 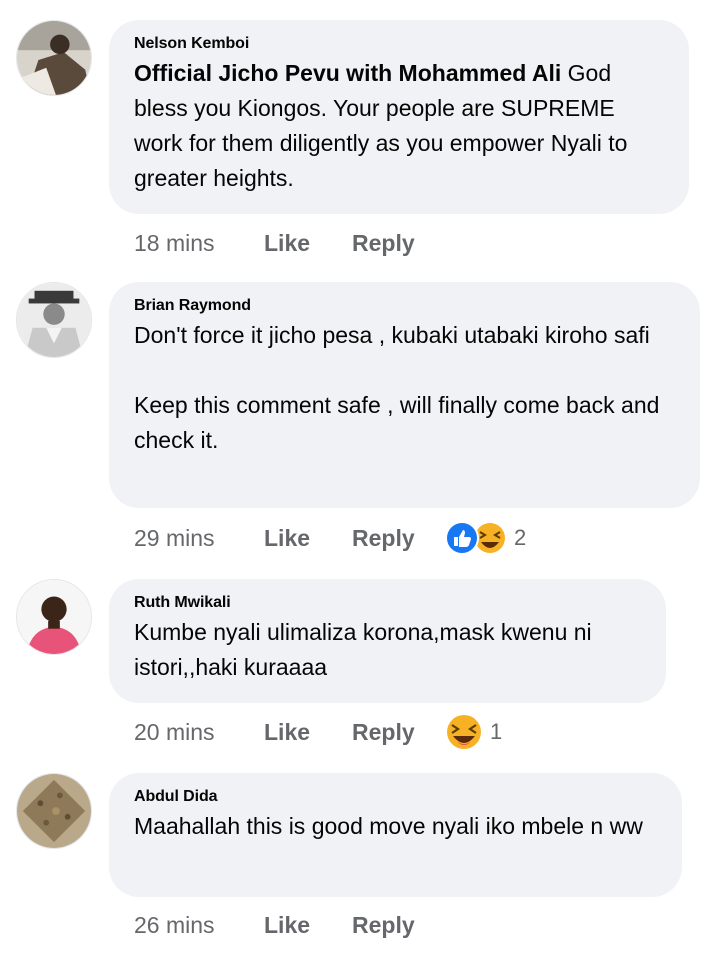 I want to click on comment-tag: Official Jicho Pevu with Mohammed Ali, so click(x=347, y=73).